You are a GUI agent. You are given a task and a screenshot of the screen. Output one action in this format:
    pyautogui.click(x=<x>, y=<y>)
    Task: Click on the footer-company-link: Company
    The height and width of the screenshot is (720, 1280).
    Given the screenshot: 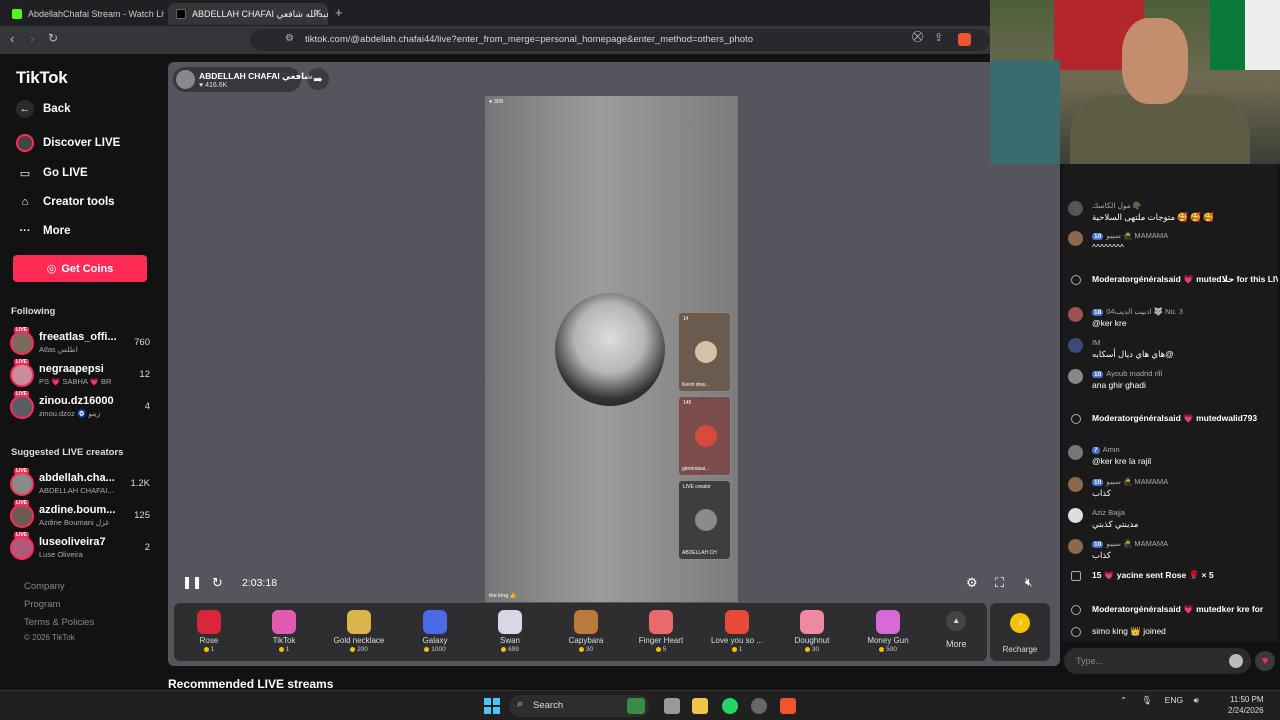 What is the action you would take?
    pyautogui.click(x=44, y=586)
    